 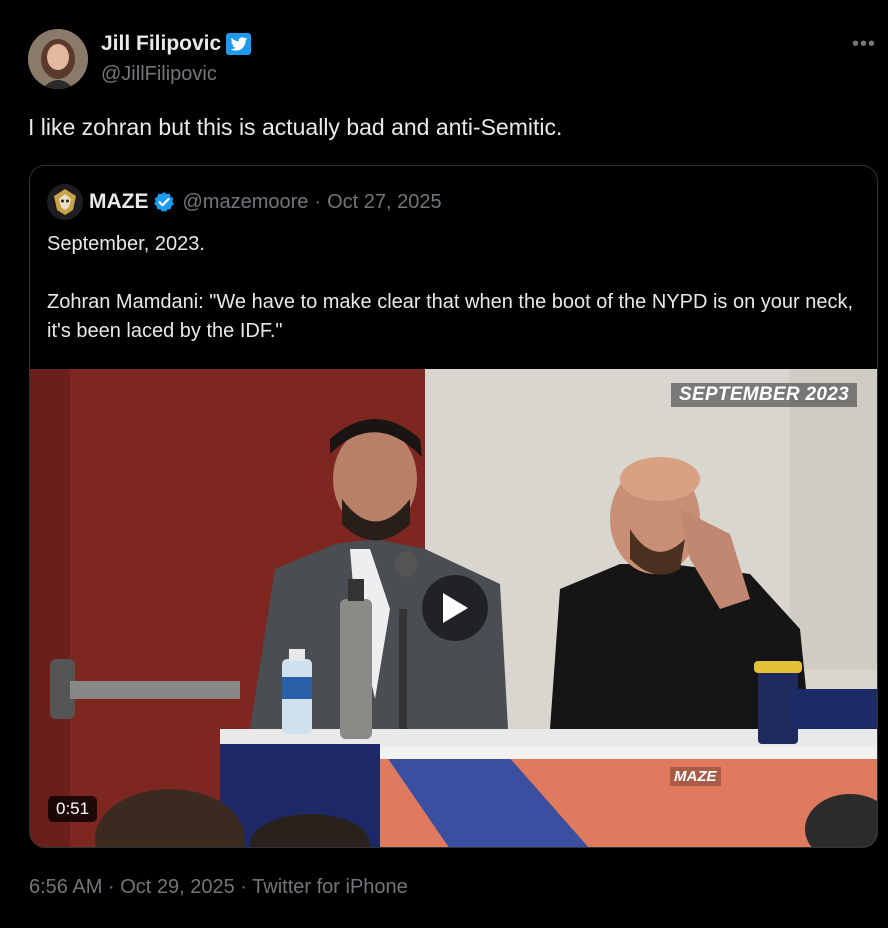 I want to click on author-name-row: Jill Filipovic, so click(x=176, y=44).